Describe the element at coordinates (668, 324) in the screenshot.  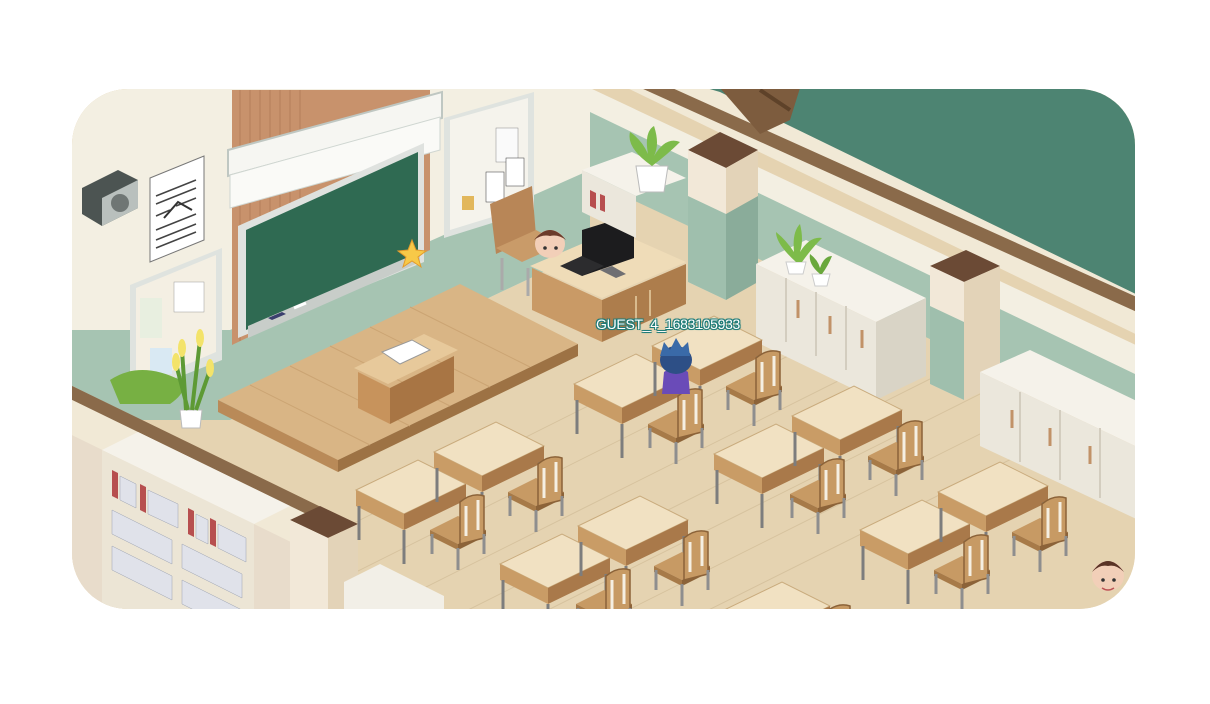
I see `player-name-tag: GUEST_4_1683105933` at that location.